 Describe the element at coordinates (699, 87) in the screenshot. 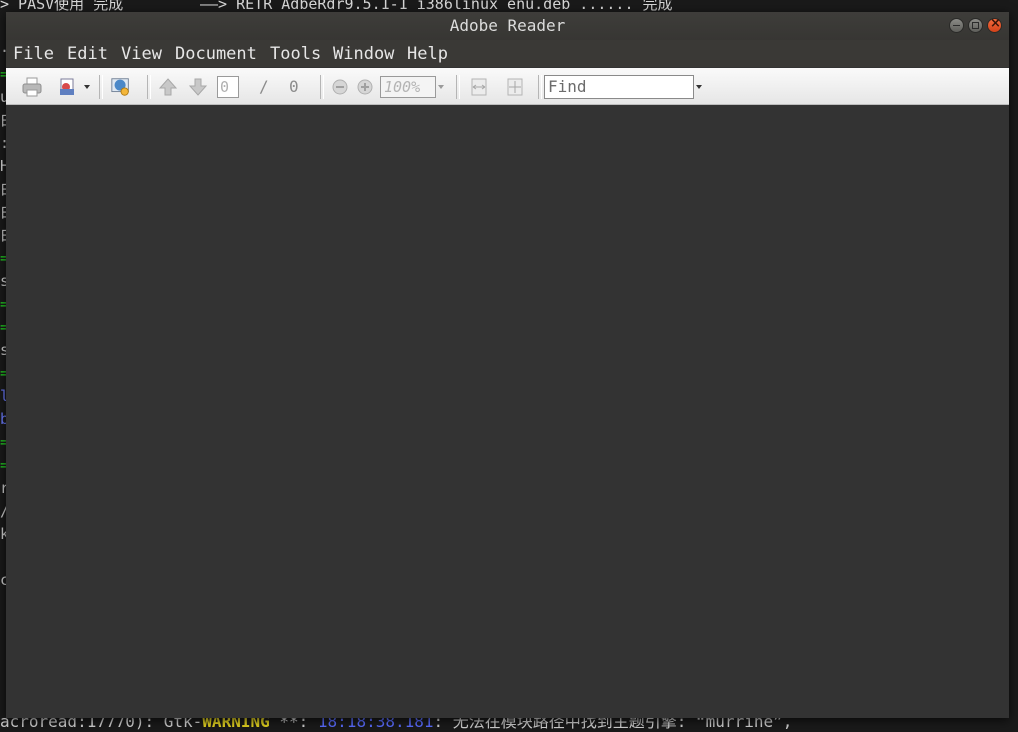

I see `find-dropdown-arrow` at that location.